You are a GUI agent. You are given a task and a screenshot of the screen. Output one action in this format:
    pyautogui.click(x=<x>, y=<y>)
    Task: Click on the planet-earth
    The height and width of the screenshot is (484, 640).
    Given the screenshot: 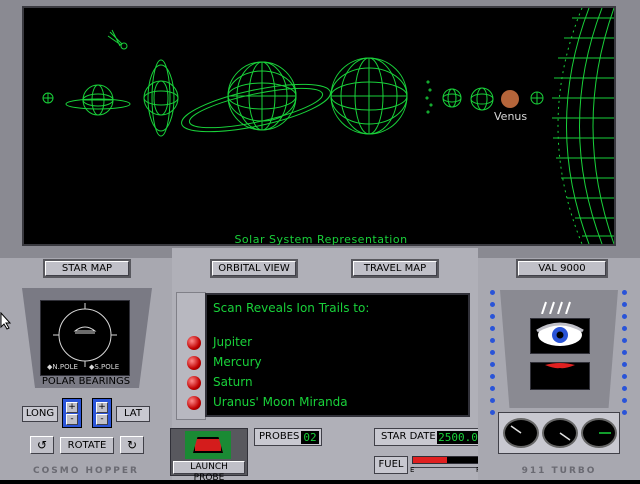 What is the action you would take?
    pyautogui.click(x=482, y=99)
    